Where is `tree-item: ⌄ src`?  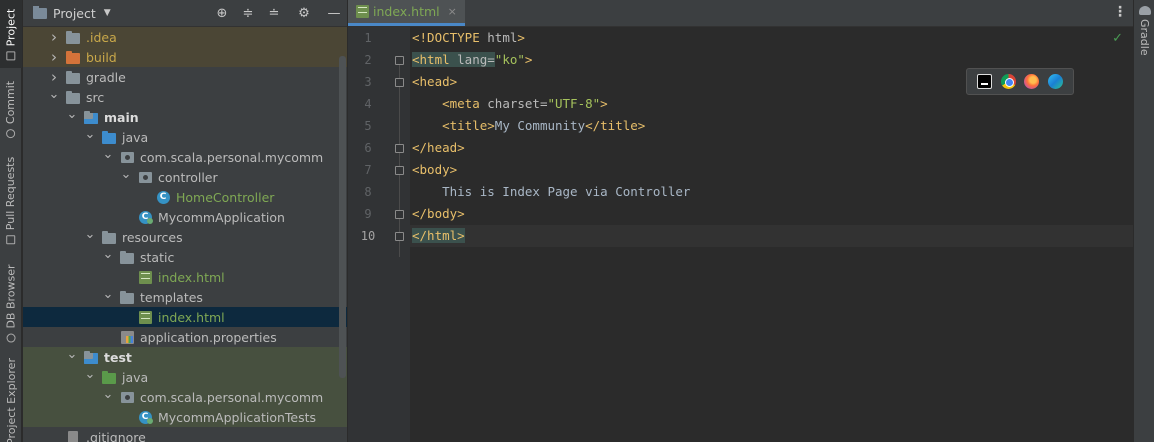
tree-item: ⌄ src is located at coordinates (185, 97).